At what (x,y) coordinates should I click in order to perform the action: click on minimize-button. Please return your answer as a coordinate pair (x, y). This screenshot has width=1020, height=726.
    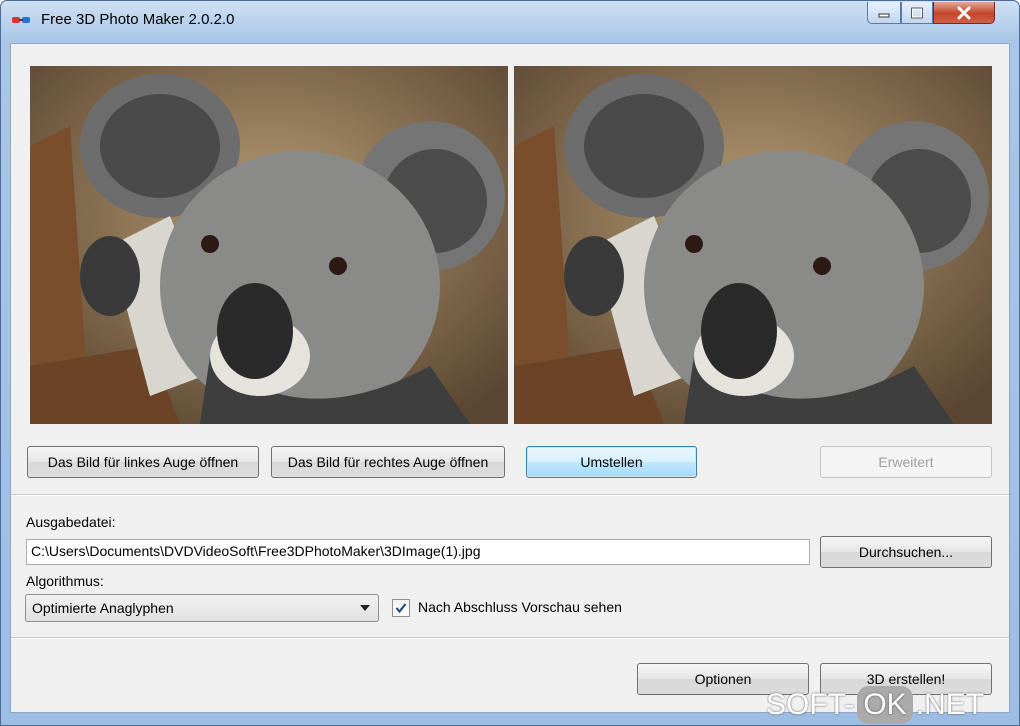
    Looking at the image, I should click on (884, 13).